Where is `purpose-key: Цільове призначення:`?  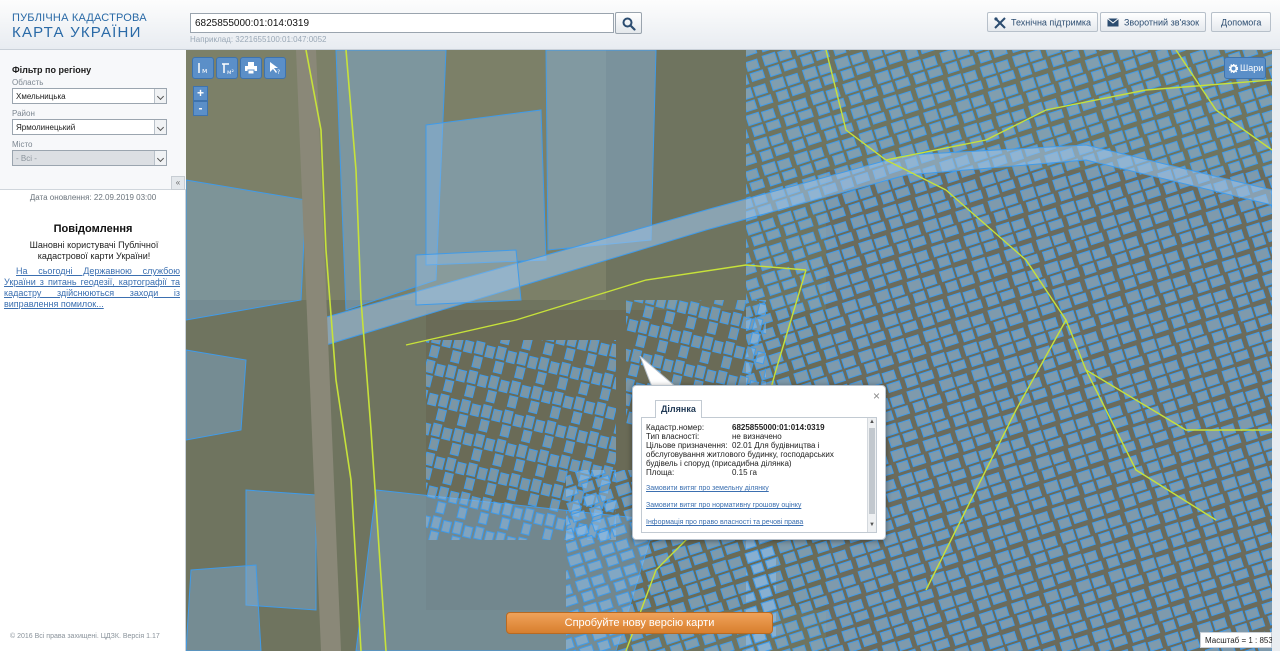 purpose-key: Цільове призначення: is located at coordinates (687, 445).